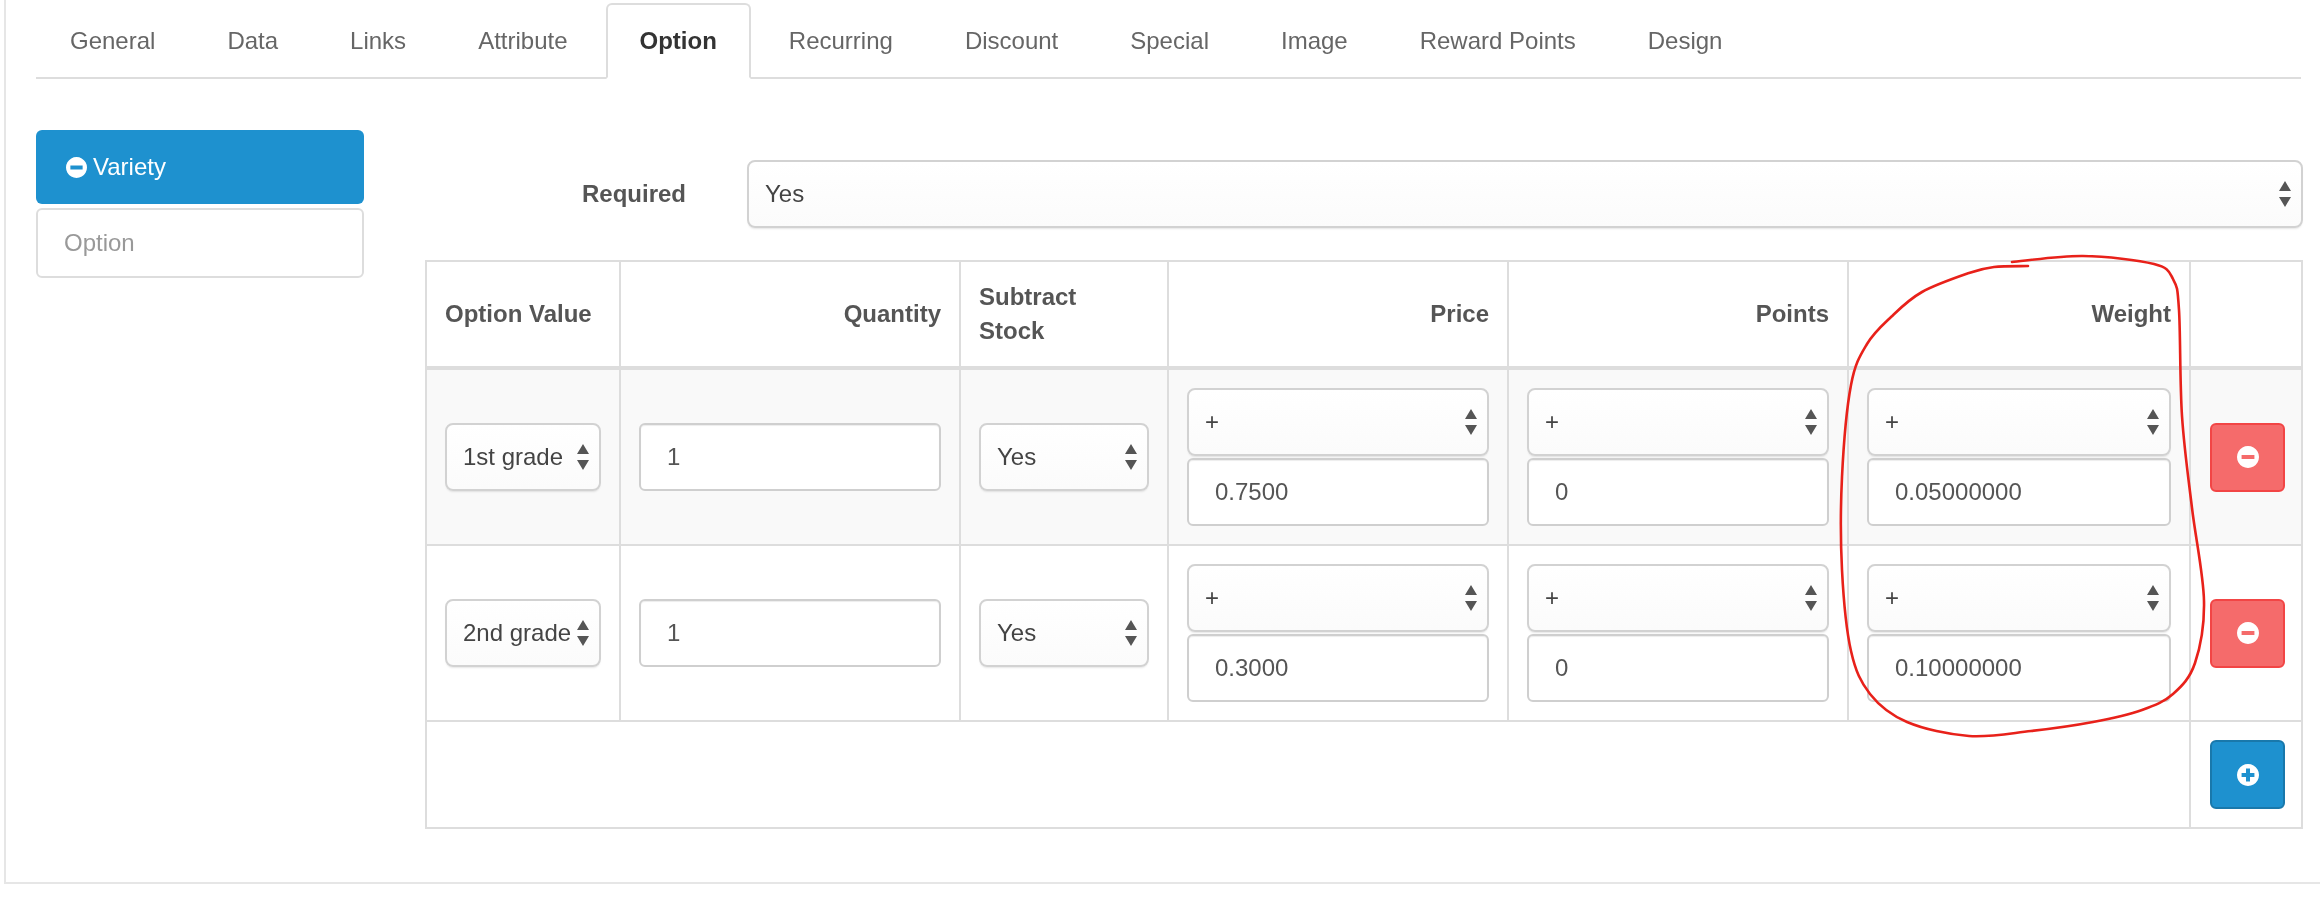 Image resolution: width=2320 pixels, height=916 pixels. Describe the element at coordinates (200, 167) in the screenshot. I see `option-tab: Variety` at that location.